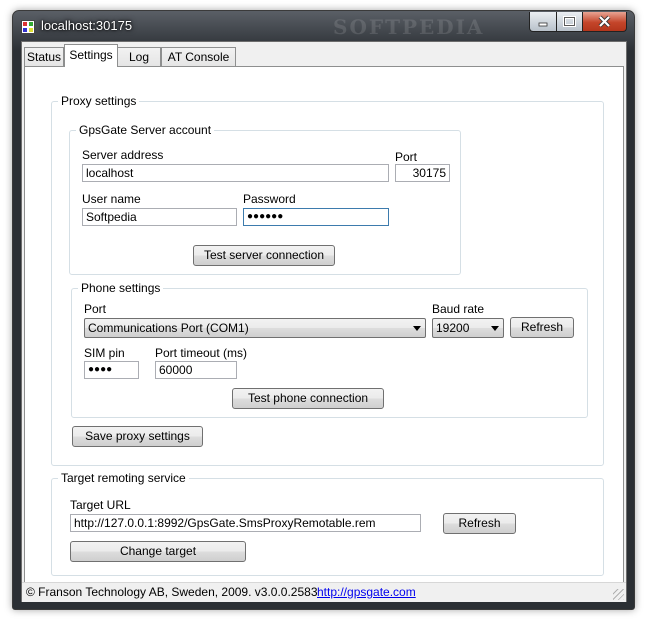  What do you see at coordinates (95, 309) in the screenshot?
I see `phone-port-label: Port` at bounding box center [95, 309].